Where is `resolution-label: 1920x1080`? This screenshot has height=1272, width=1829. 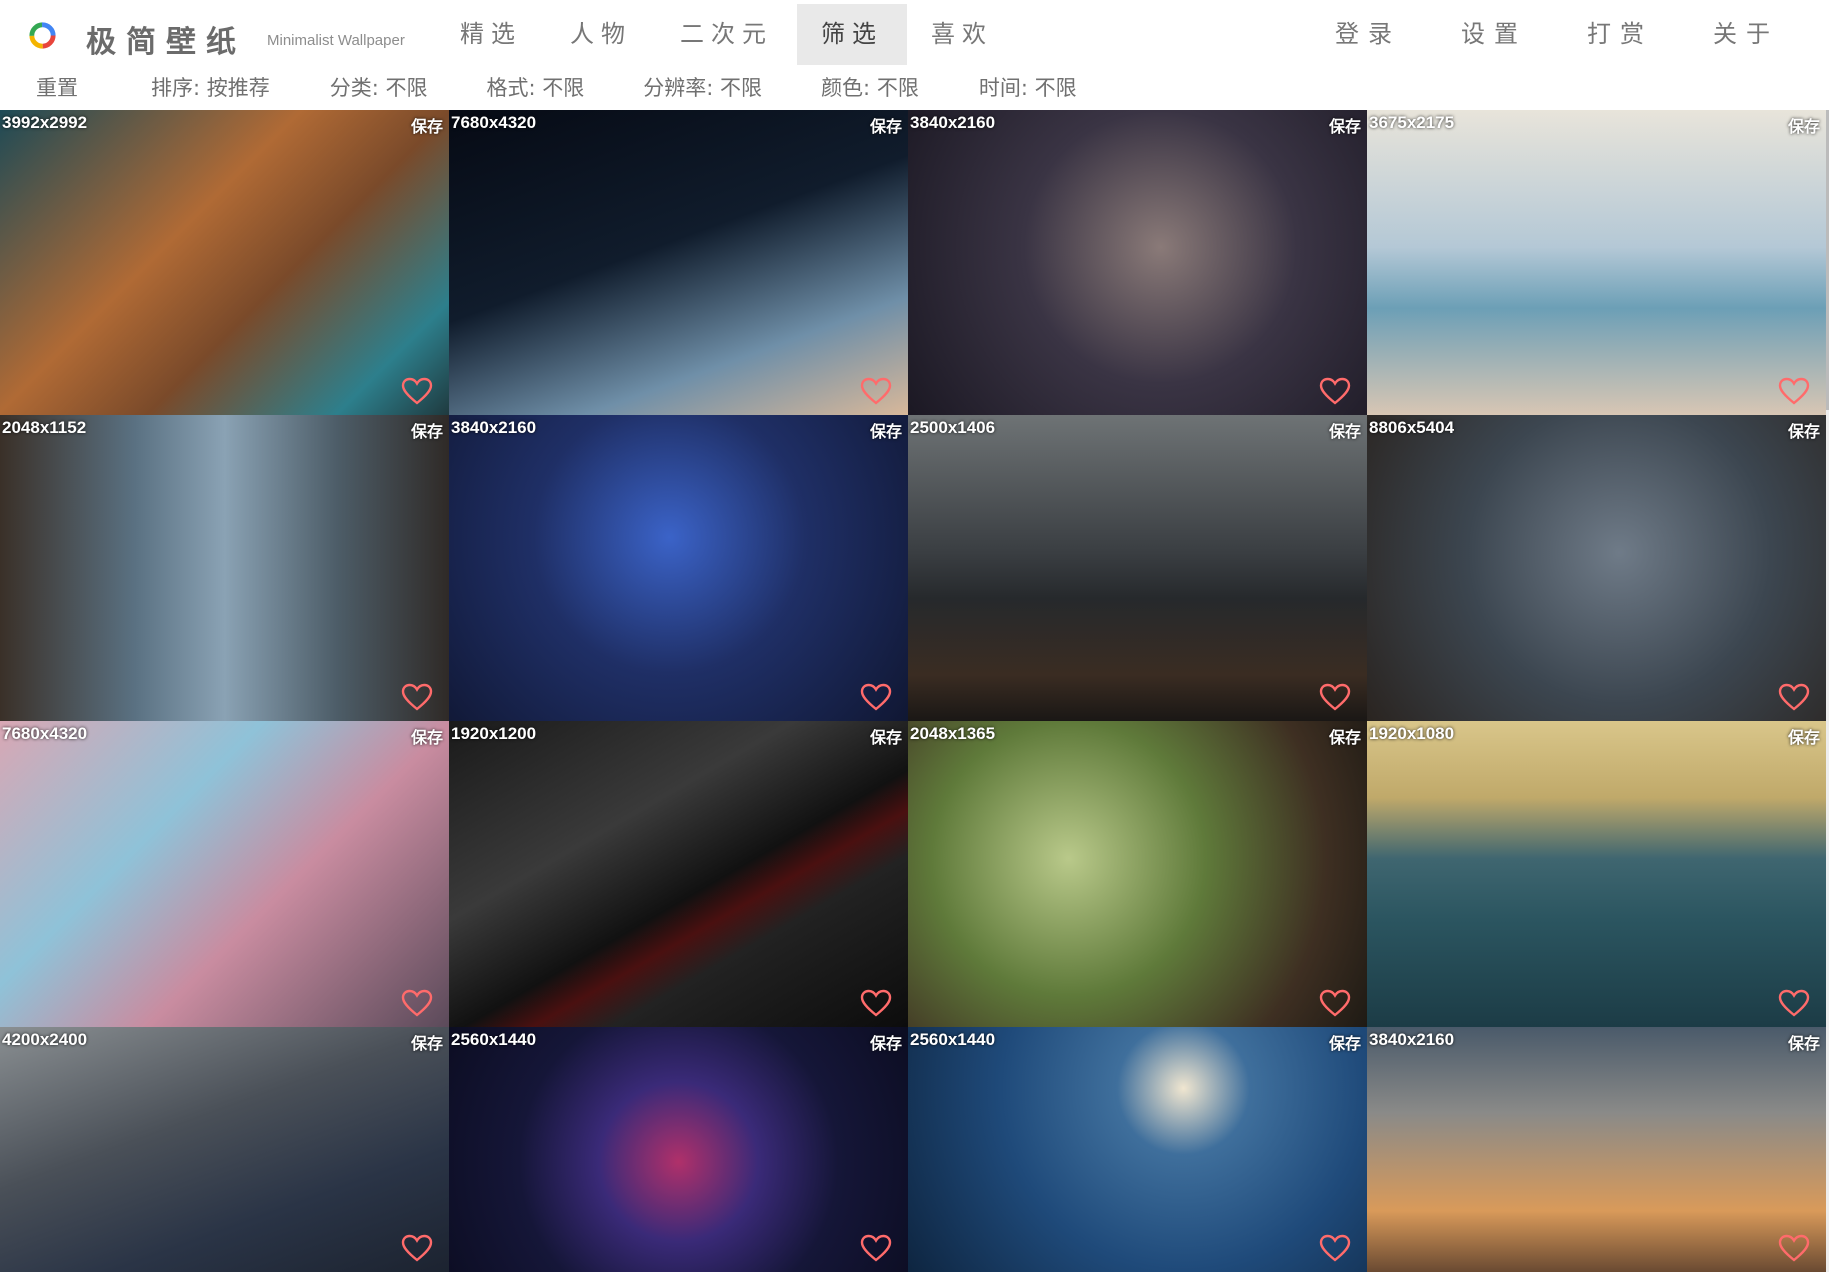 resolution-label: 1920x1080 is located at coordinates (1412, 733).